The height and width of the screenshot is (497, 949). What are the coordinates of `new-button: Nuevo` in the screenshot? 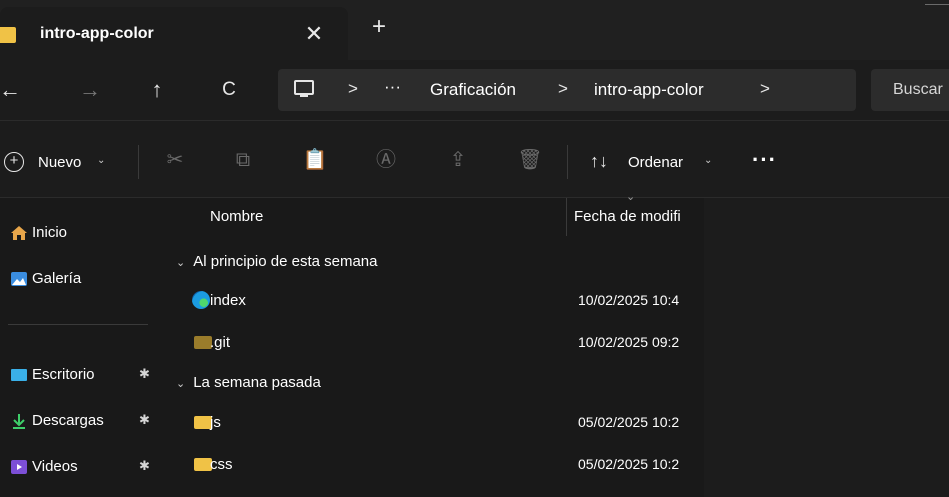 It's located at (59, 162).